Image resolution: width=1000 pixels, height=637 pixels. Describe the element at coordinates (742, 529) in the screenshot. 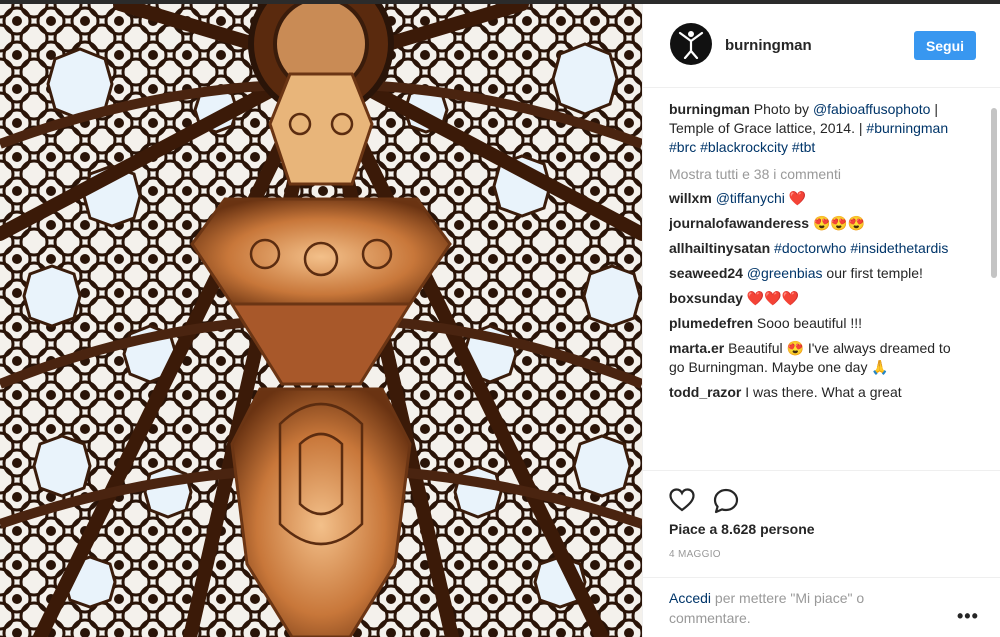

I see `likes-count: Piace a 8.628 persone` at that location.